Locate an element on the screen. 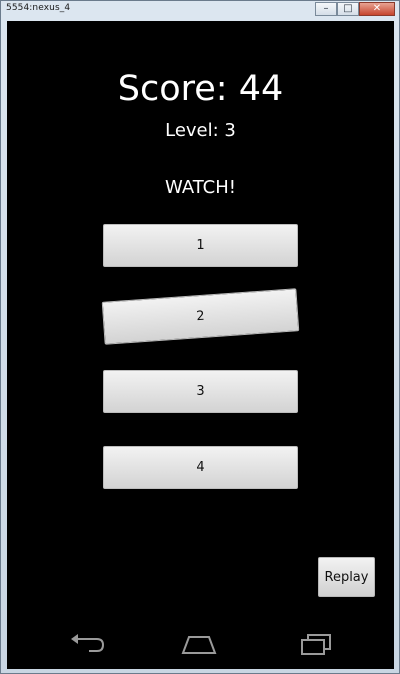 The image size is (400, 674). recent-apps-icon is located at coordinates (316, 644).